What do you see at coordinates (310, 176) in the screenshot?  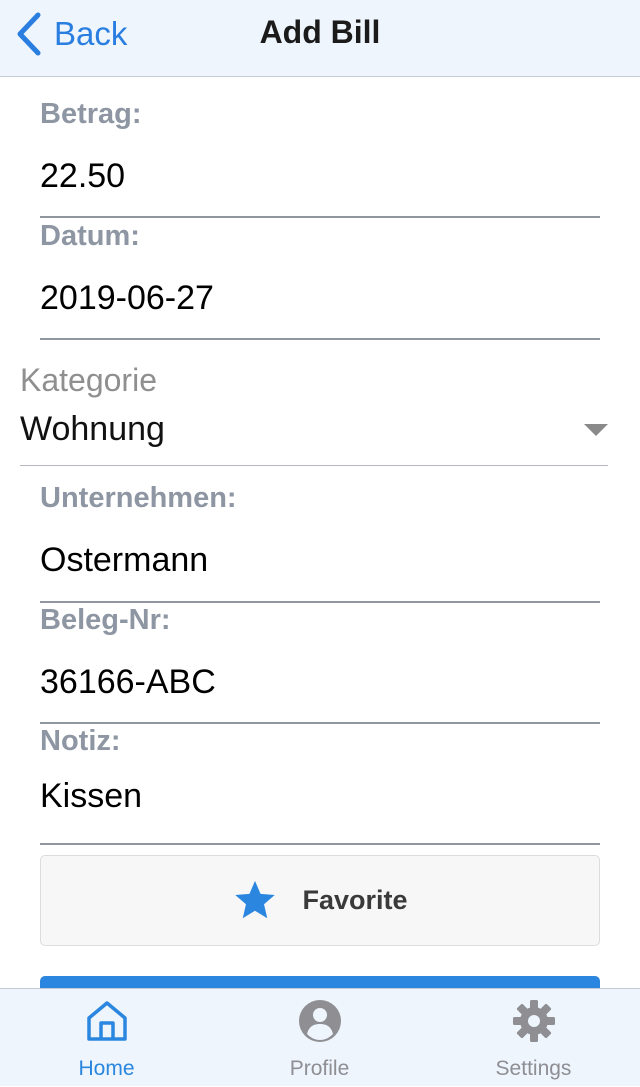 I see `amount-input: 22.50` at bounding box center [310, 176].